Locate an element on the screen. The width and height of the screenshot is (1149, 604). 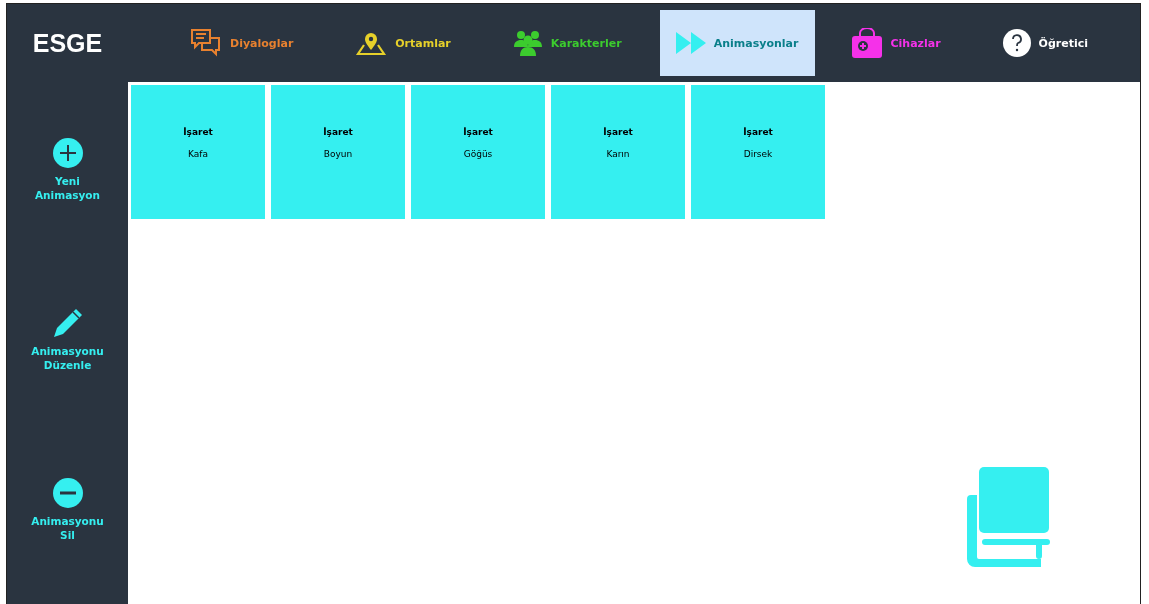
sidebar-action: Animasyonu Düzenle is located at coordinates (67, 358).